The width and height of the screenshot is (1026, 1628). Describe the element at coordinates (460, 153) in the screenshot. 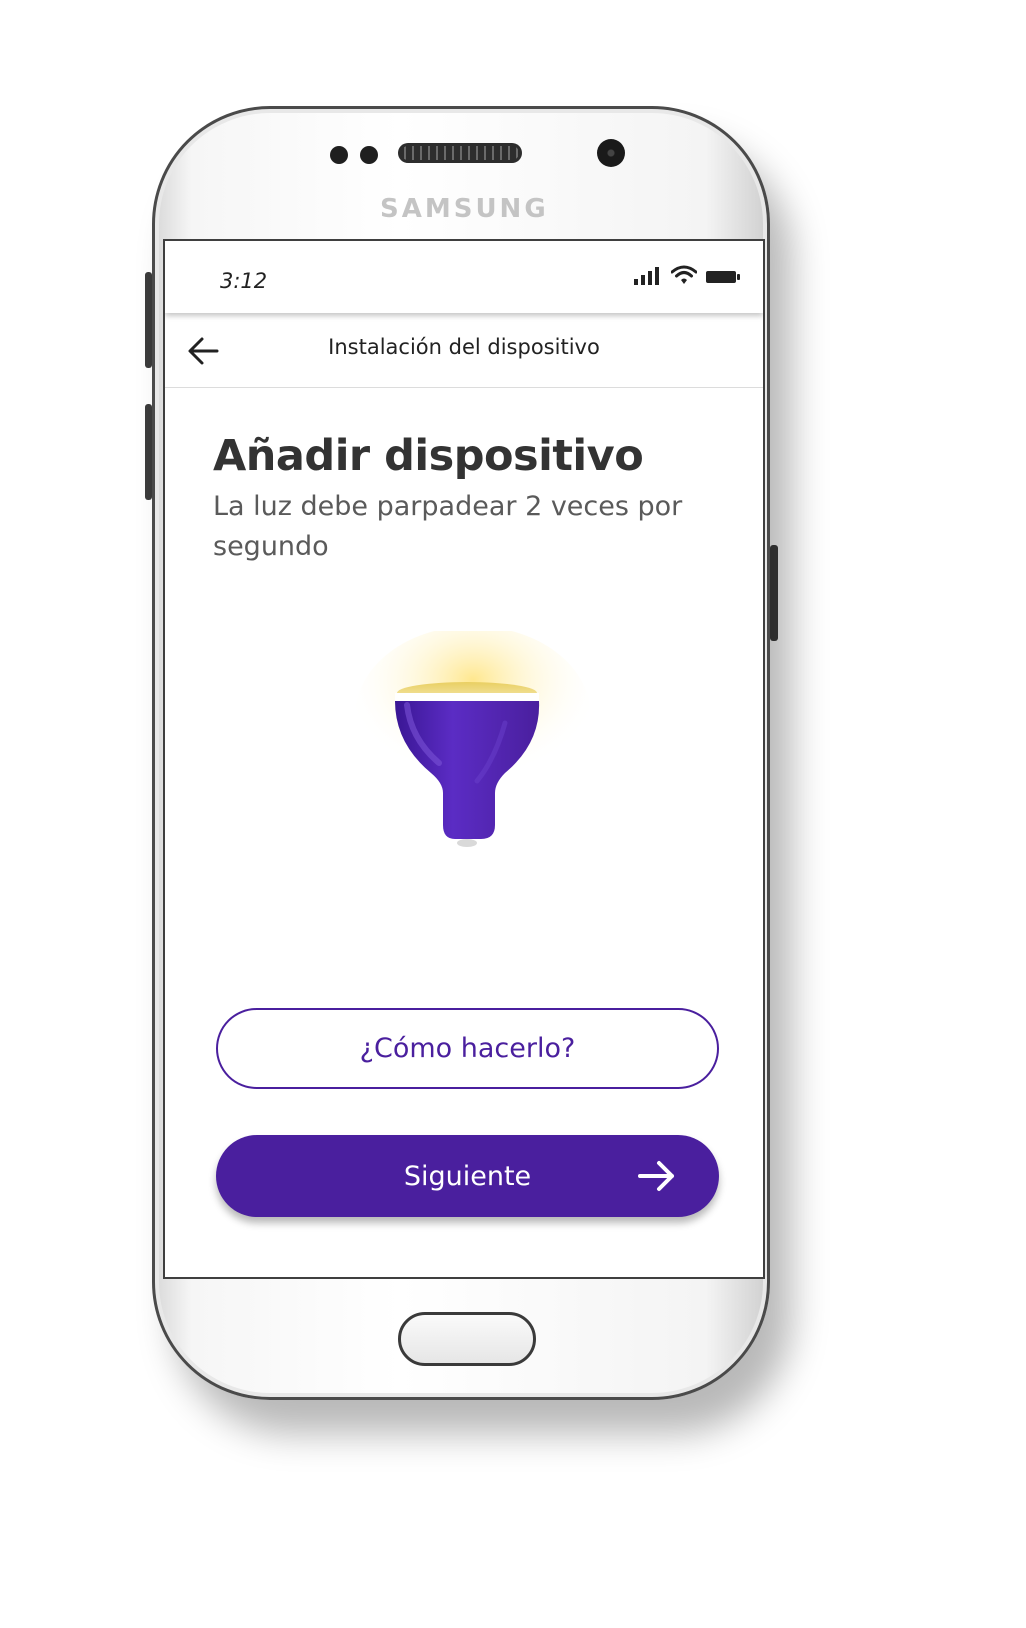

I see `earpiece-speaker` at that location.